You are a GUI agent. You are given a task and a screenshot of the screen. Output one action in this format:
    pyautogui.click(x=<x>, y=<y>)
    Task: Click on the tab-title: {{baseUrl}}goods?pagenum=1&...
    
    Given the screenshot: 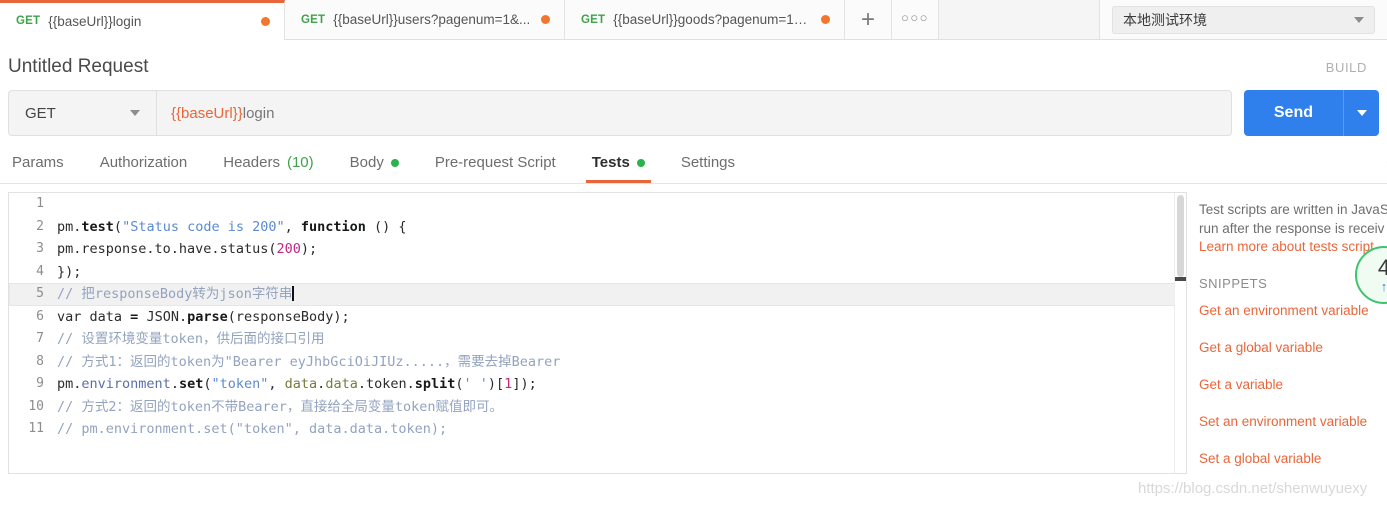 What is the action you would take?
    pyautogui.click(x=713, y=19)
    